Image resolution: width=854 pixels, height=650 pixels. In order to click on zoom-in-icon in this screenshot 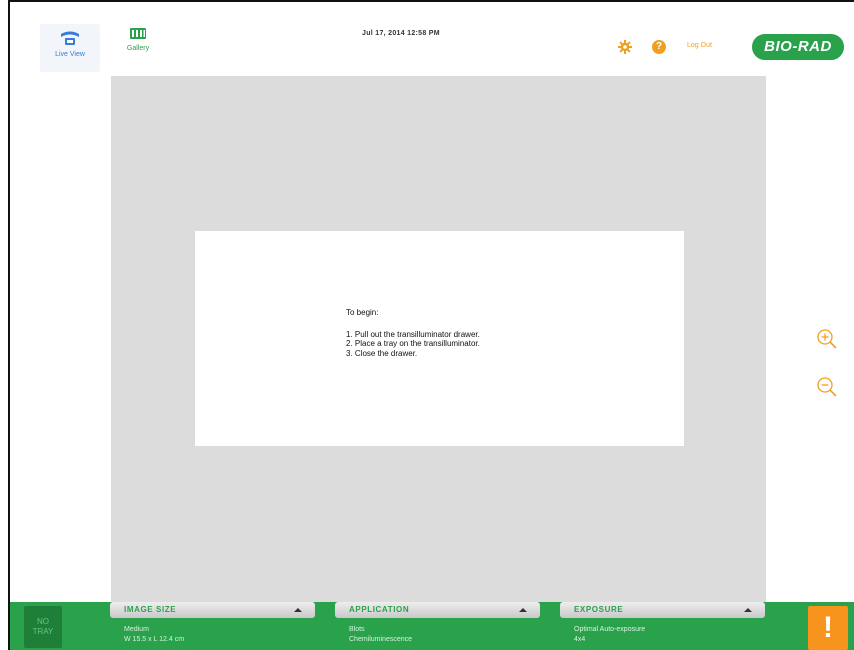, I will do `click(827, 339)`.